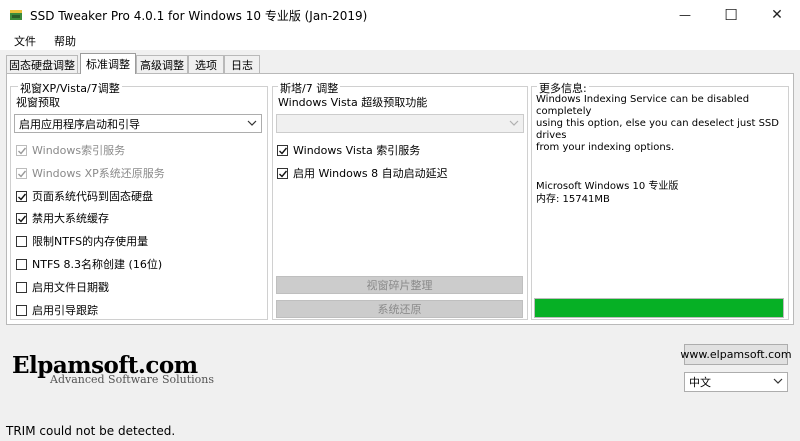 Image resolution: width=800 pixels, height=441 pixels. I want to click on close-icon: ✕, so click(777, 15).